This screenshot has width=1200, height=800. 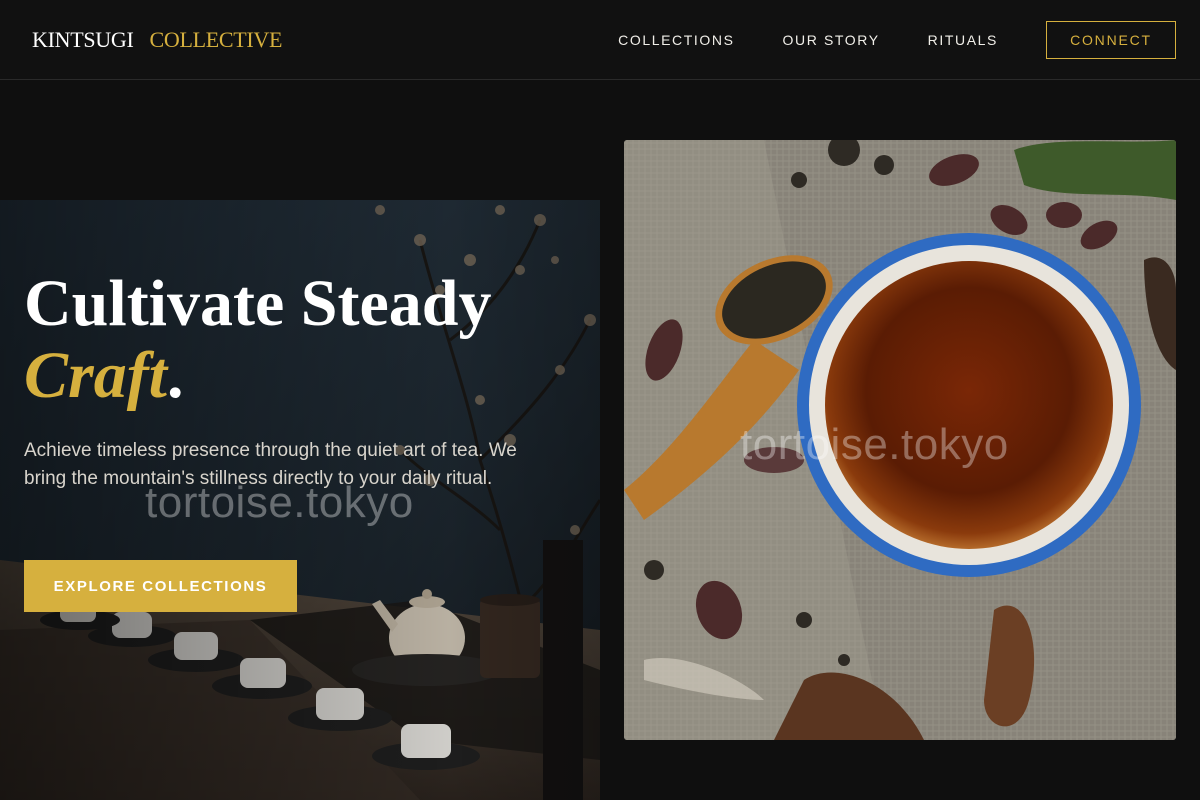 What do you see at coordinates (831, 40) in the screenshot?
I see `nav-our-story: OUR STORY` at bounding box center [831, 40].